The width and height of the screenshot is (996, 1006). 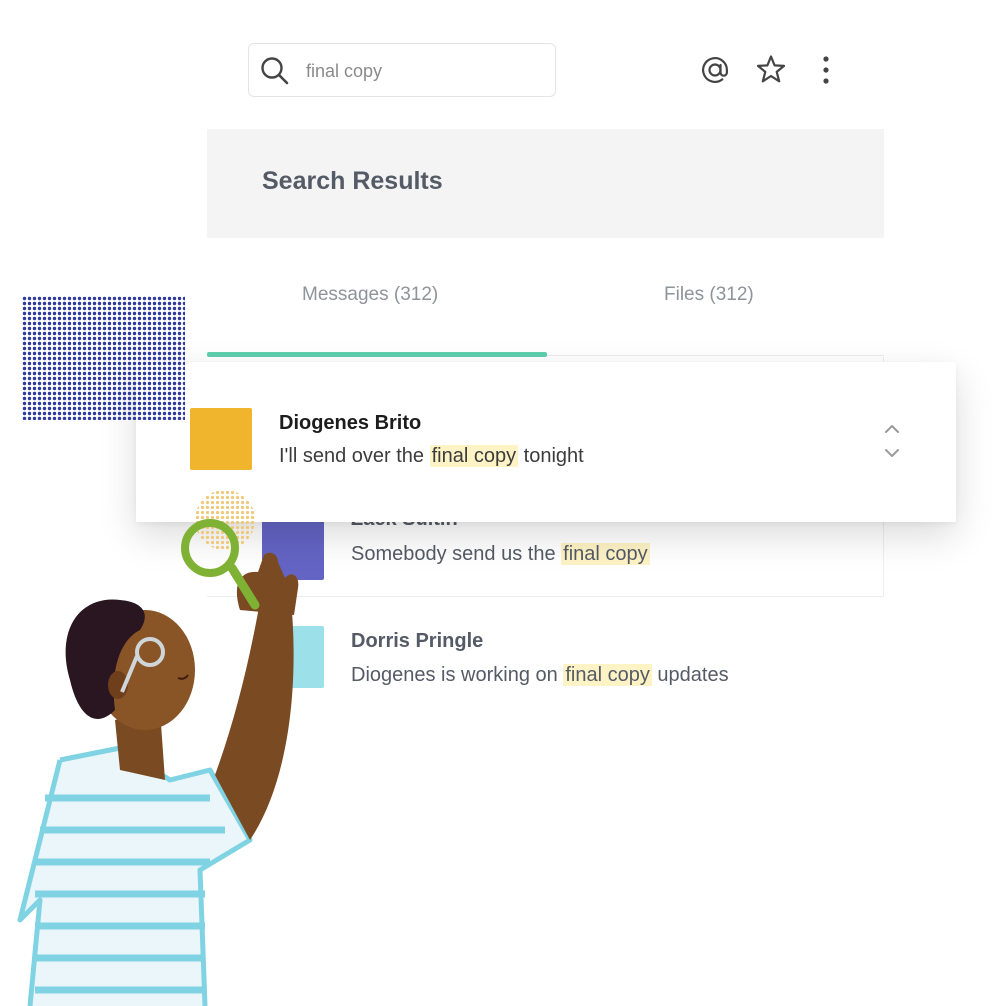 I want to click on tab-files: Files (312), so click(x=709, y=295).